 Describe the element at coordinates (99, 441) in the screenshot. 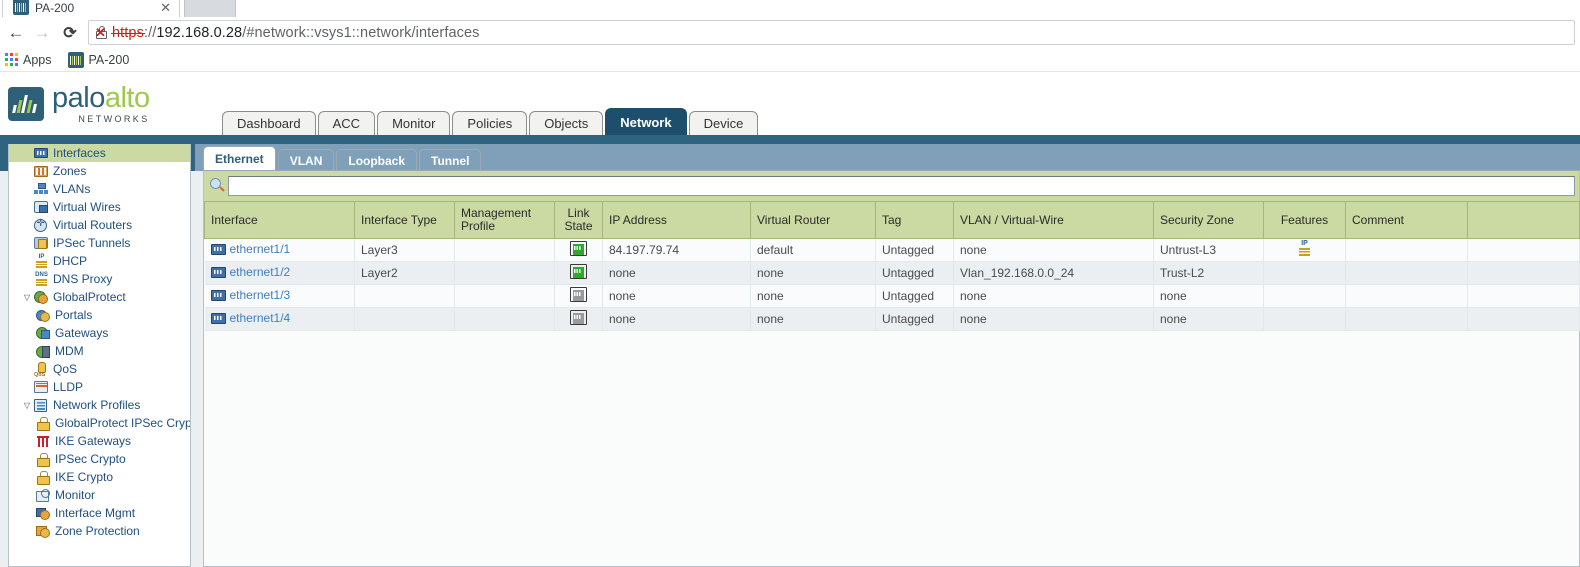

I see `sidebar-item-ike-gateways: IKE Gateways` at that location.